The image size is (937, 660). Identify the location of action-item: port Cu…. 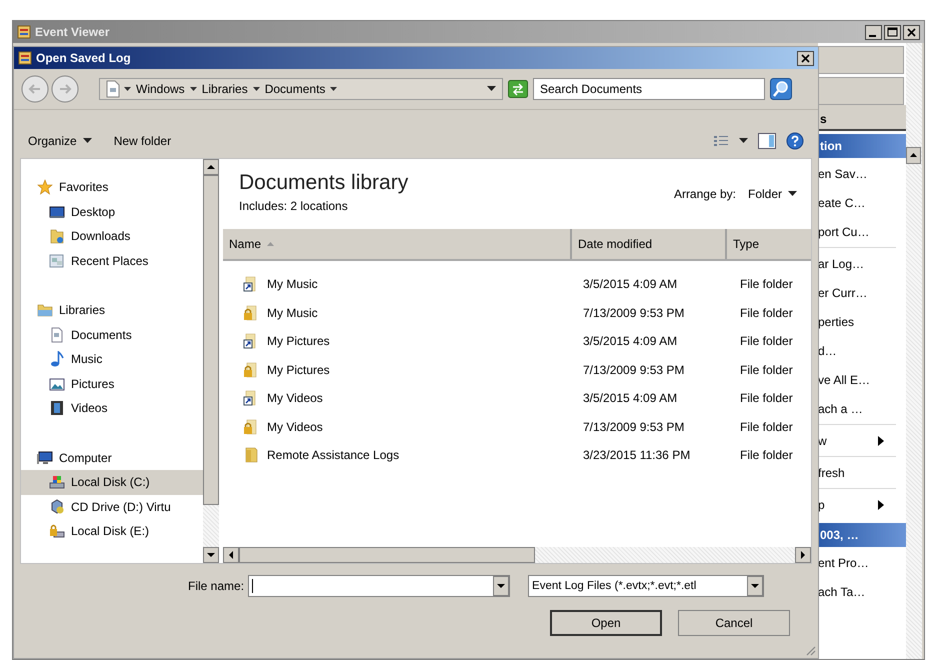
(844, 231).